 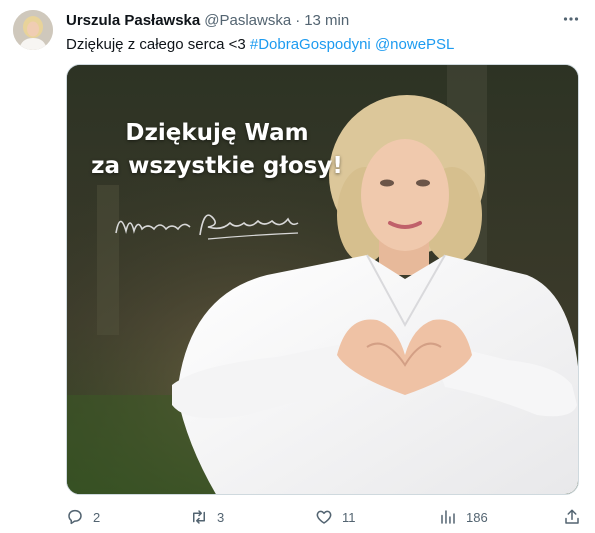 What do you see at coordinates (477, 517) in the screenshot?
I see `views-count: 186` at bounding box center [477, 517].